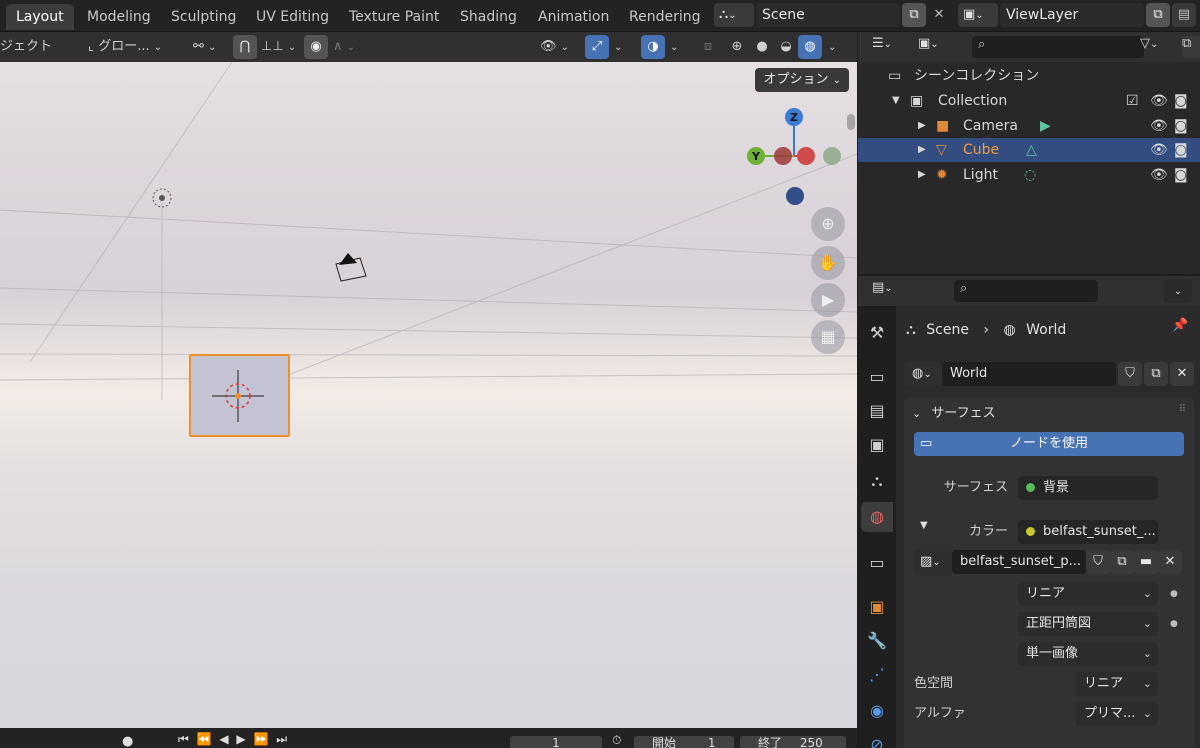 Image resolution: width=1200 pixels, height=748 pixels. Describe the element at coordinates (1088, 594) in the screenshot. I see `interpolation-dropdown: リニア ⌄` at that location.